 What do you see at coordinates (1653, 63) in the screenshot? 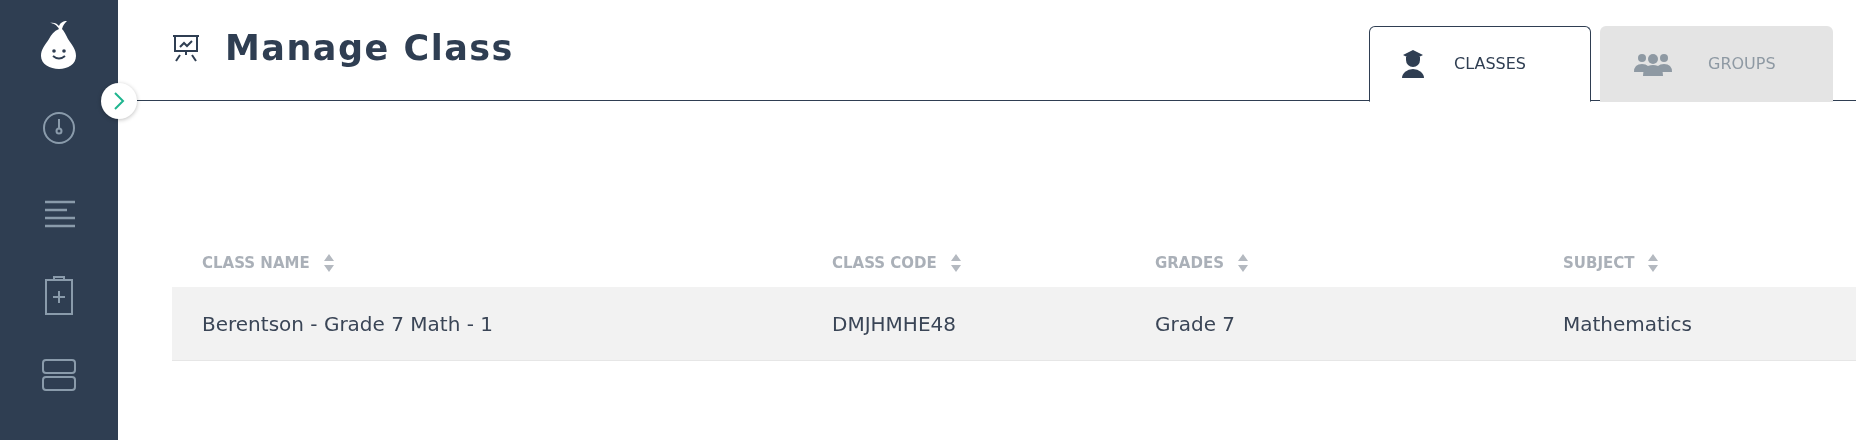
I see `people-icon` at bounding box center [1653, 63].